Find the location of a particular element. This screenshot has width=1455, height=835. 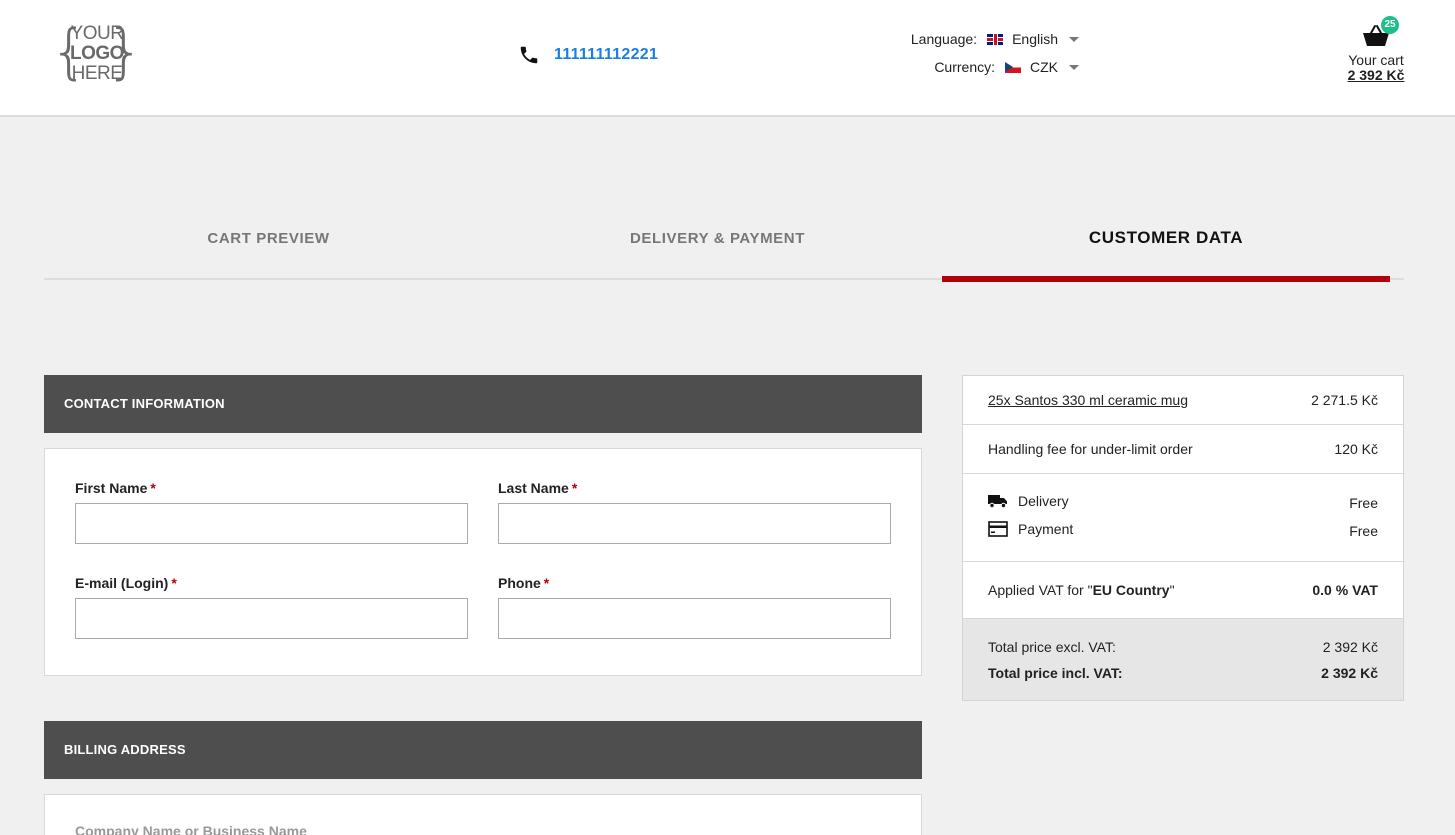

first-name-label: First Name * is located at coordinates (115, 488).